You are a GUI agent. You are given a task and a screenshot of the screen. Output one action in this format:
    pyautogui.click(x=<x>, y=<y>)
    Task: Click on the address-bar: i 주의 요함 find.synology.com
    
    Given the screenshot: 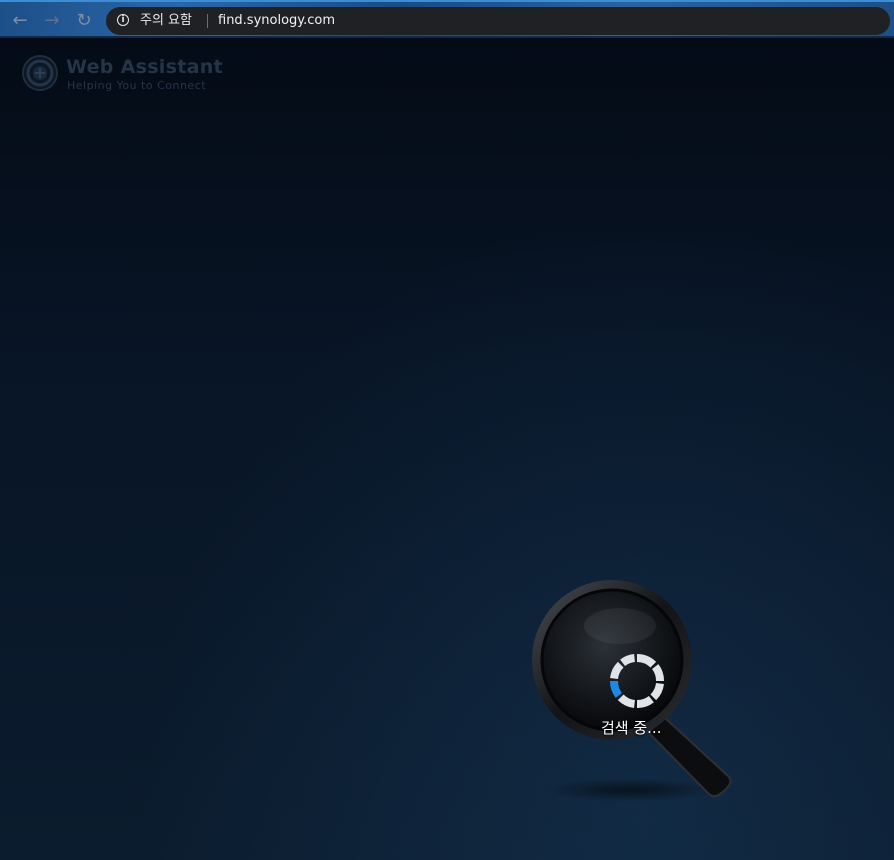 What is the action you would take?
    pyautogui.click(x=498, y=21)
    